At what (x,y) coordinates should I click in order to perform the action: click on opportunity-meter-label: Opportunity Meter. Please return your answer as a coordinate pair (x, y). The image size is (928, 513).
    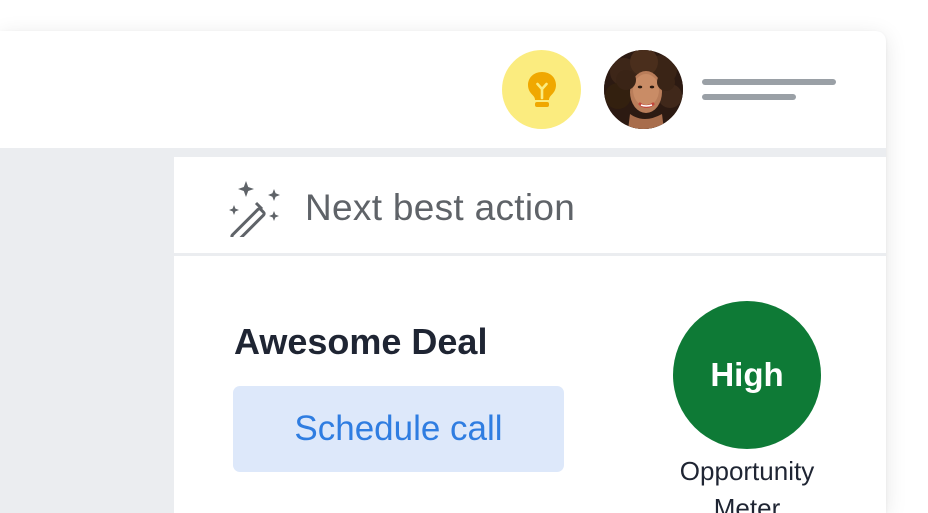
    Looking at the image, I should click on (747, 483).